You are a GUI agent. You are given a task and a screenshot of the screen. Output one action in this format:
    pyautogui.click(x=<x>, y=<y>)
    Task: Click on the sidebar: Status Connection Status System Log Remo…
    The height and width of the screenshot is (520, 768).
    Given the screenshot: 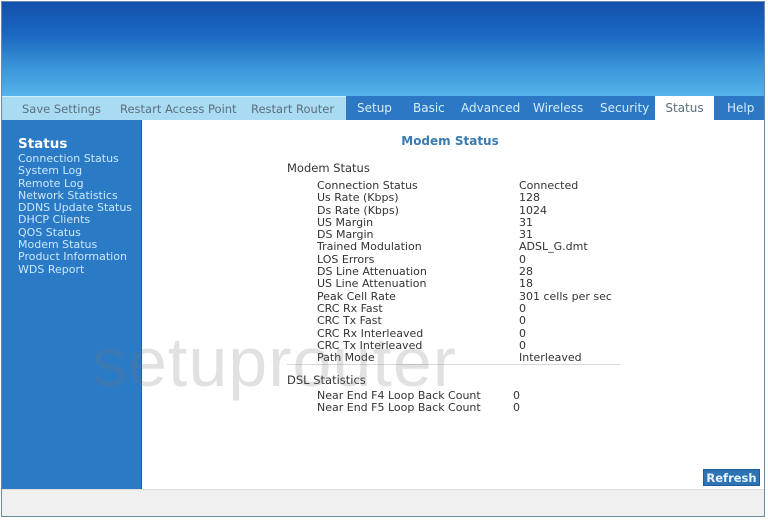 What is the action you would take?
    pyautogui.click(x=72, y=304)
    